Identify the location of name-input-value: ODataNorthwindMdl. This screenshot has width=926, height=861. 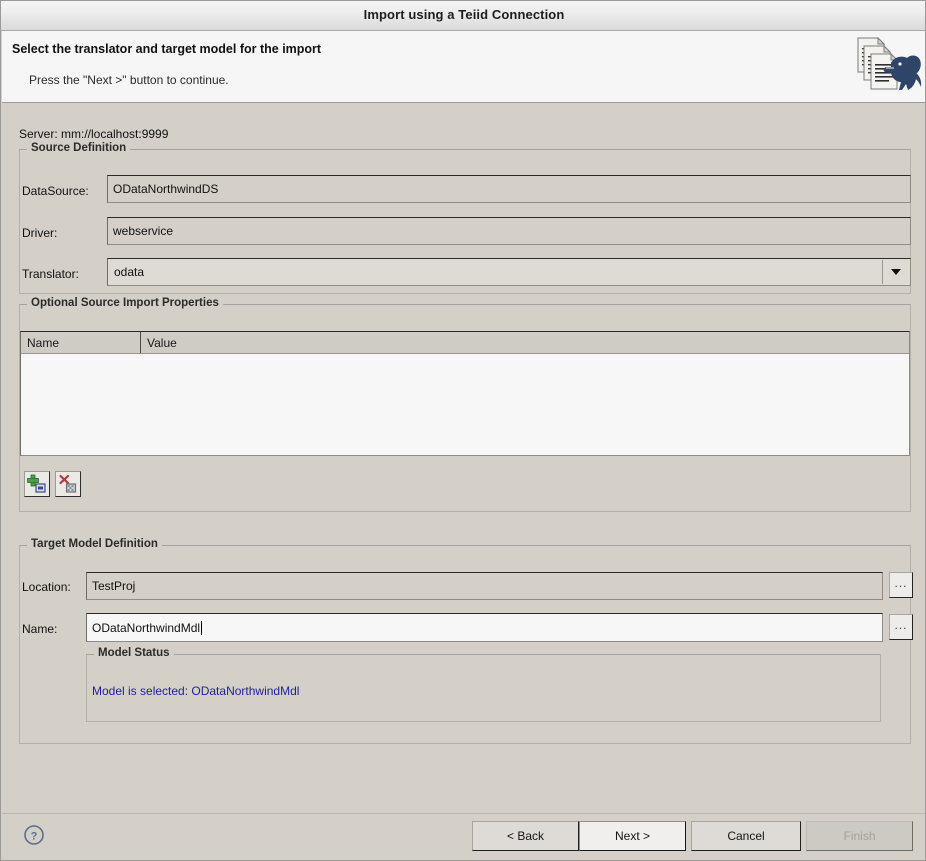
(146, 627).